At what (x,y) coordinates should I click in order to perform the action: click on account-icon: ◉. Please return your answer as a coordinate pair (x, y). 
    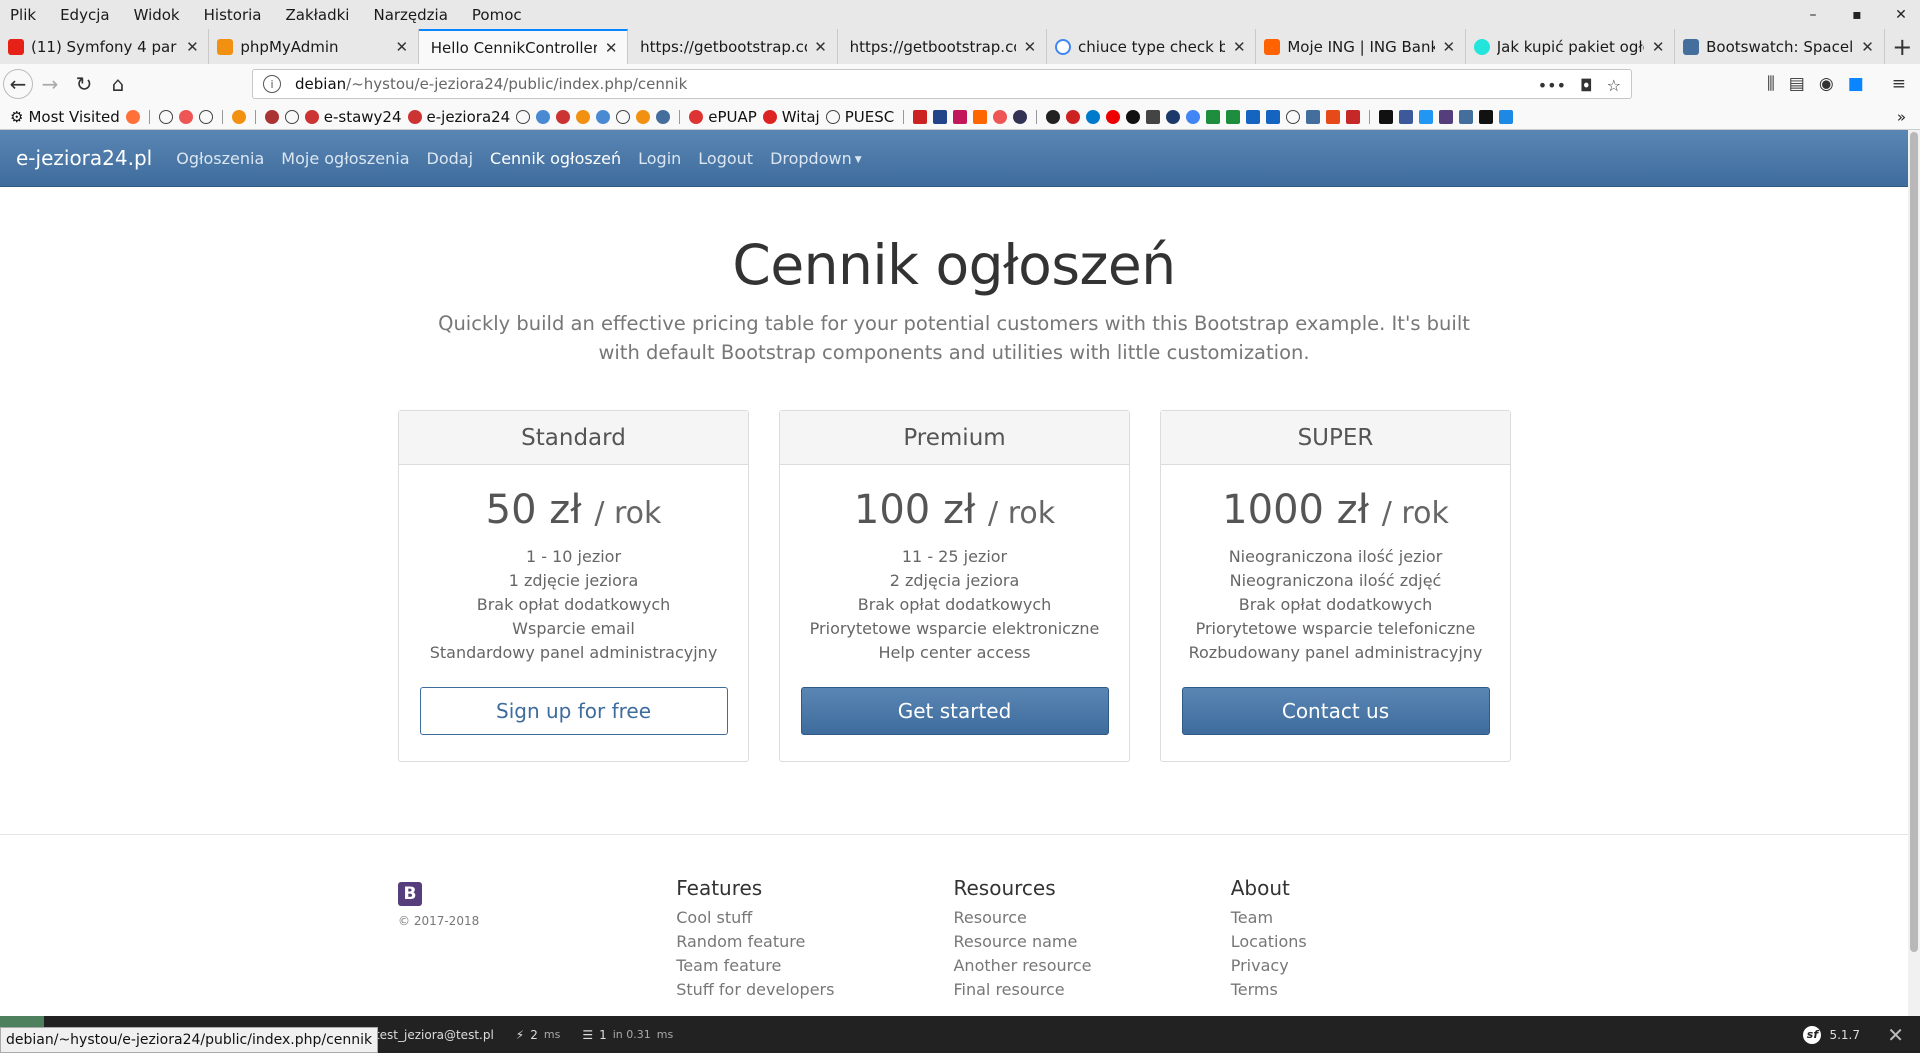
    Looking at the image, I should click on (1826, 84).